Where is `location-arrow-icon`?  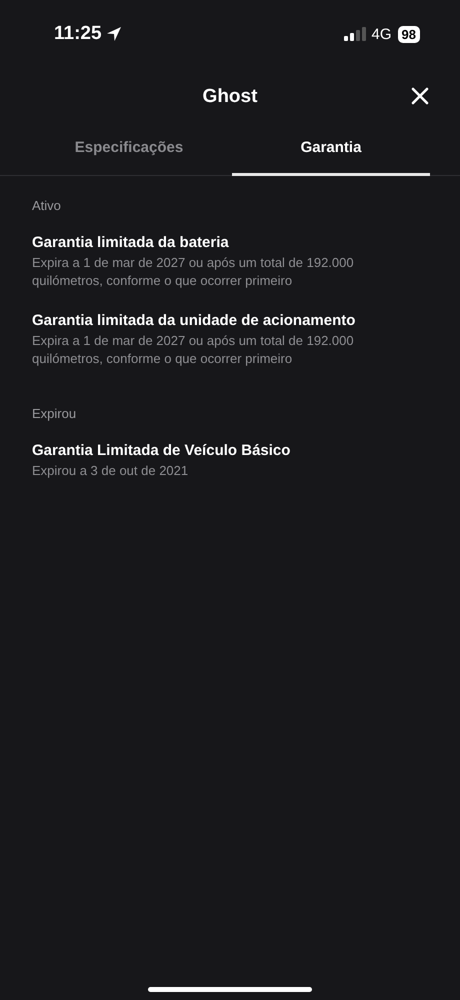
location-arrow-icon is located at coordinates (114, 34).